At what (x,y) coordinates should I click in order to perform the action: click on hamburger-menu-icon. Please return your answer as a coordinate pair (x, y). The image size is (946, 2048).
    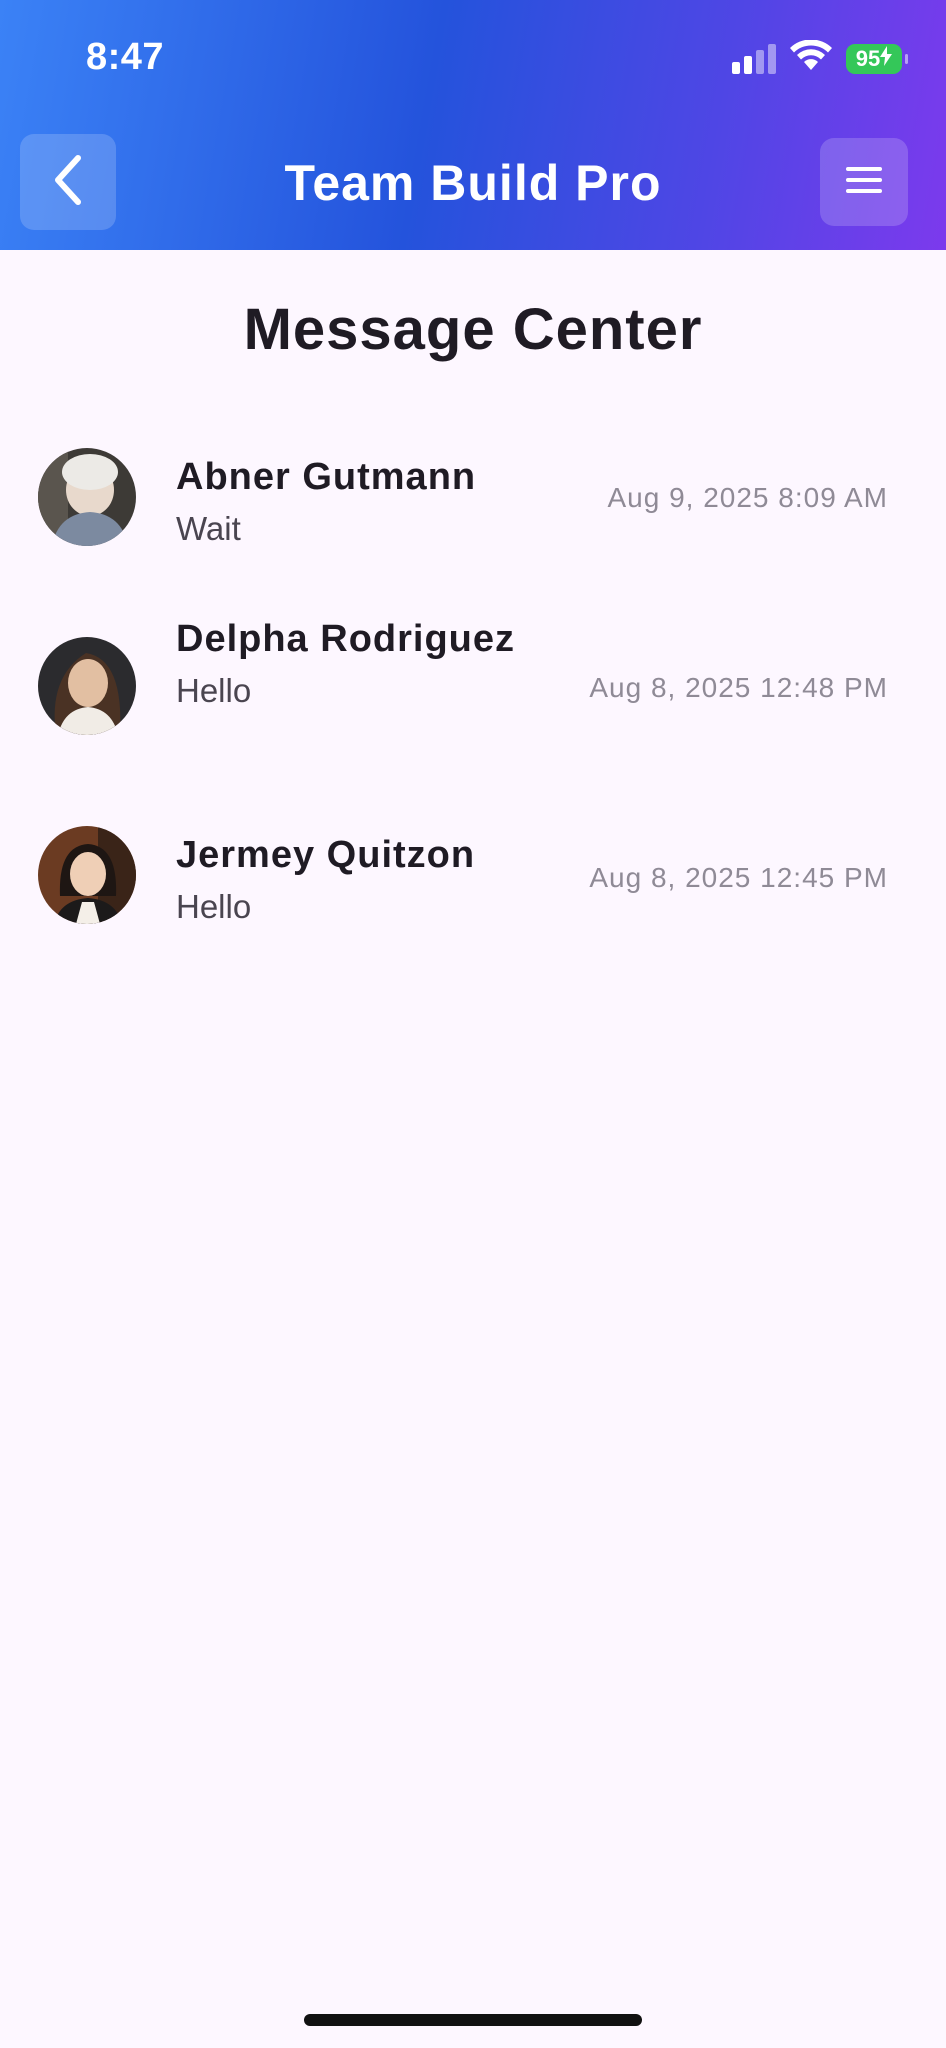
    Looking at the image, I should click on (864, 182).